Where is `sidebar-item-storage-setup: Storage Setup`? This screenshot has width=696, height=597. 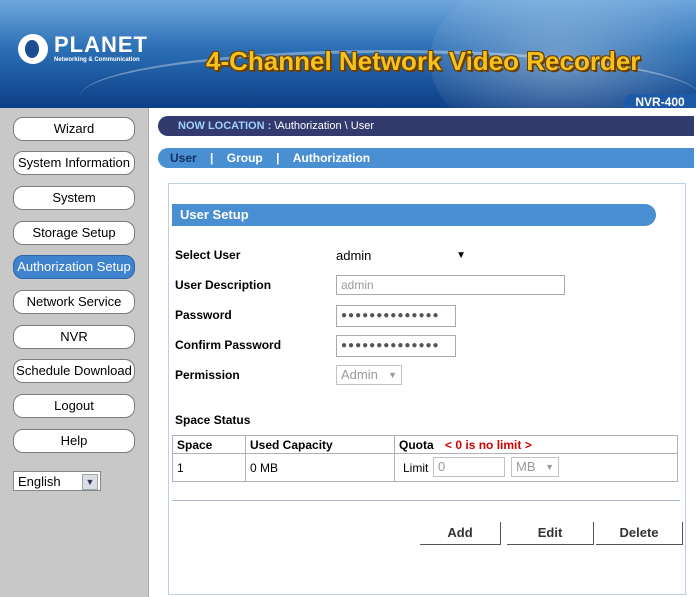 sidebar-item-storage-setup: Storage Setup is located at coordinates (74, 233).